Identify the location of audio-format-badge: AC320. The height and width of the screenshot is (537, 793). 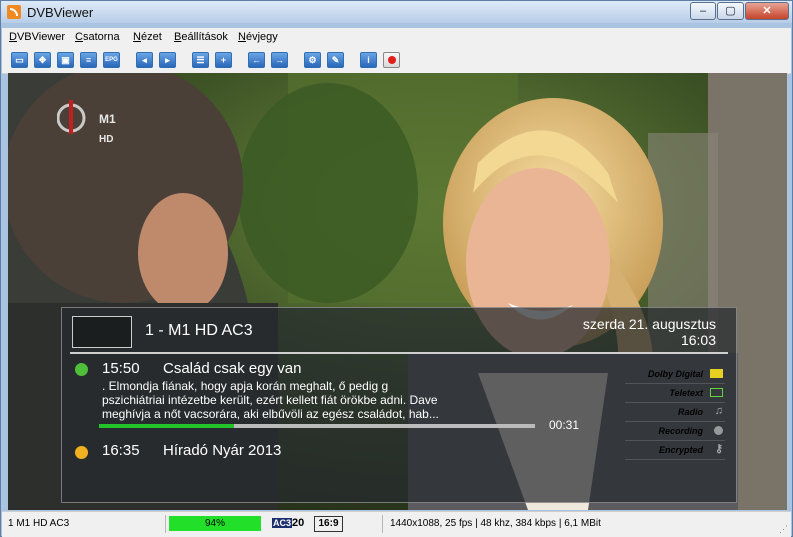
(288, 523).